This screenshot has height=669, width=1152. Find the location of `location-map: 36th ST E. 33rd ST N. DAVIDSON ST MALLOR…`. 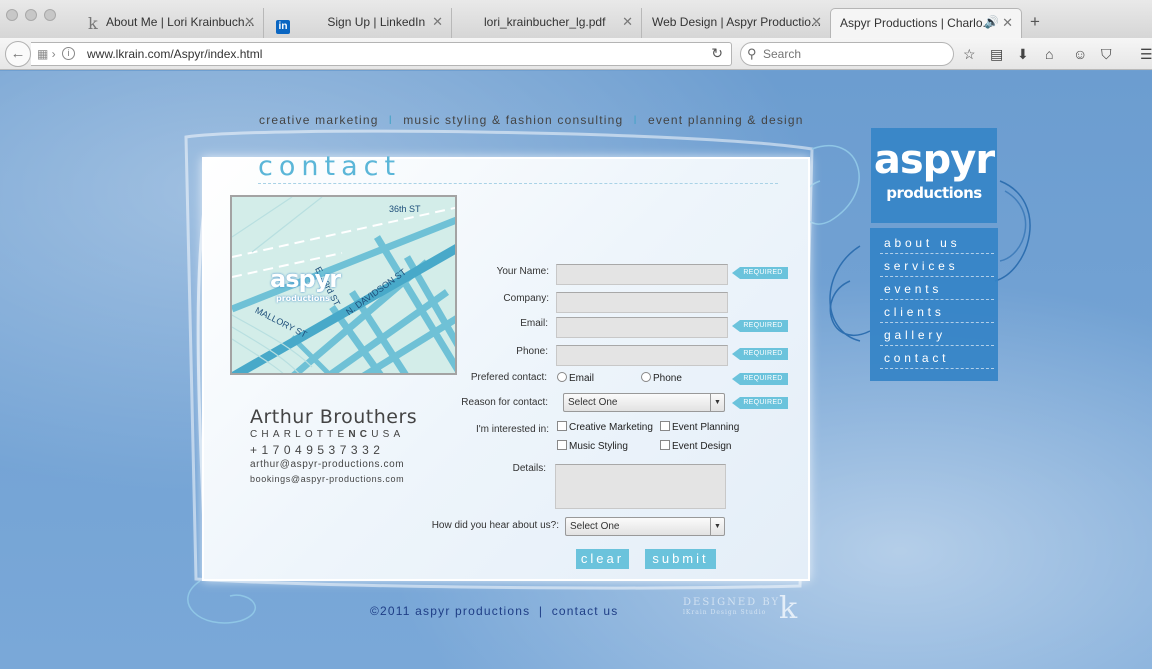

location-map: 36th ST E. 33rd ST N. DAVIDSON ST MALLOR… is located at coordinates (343, 285).